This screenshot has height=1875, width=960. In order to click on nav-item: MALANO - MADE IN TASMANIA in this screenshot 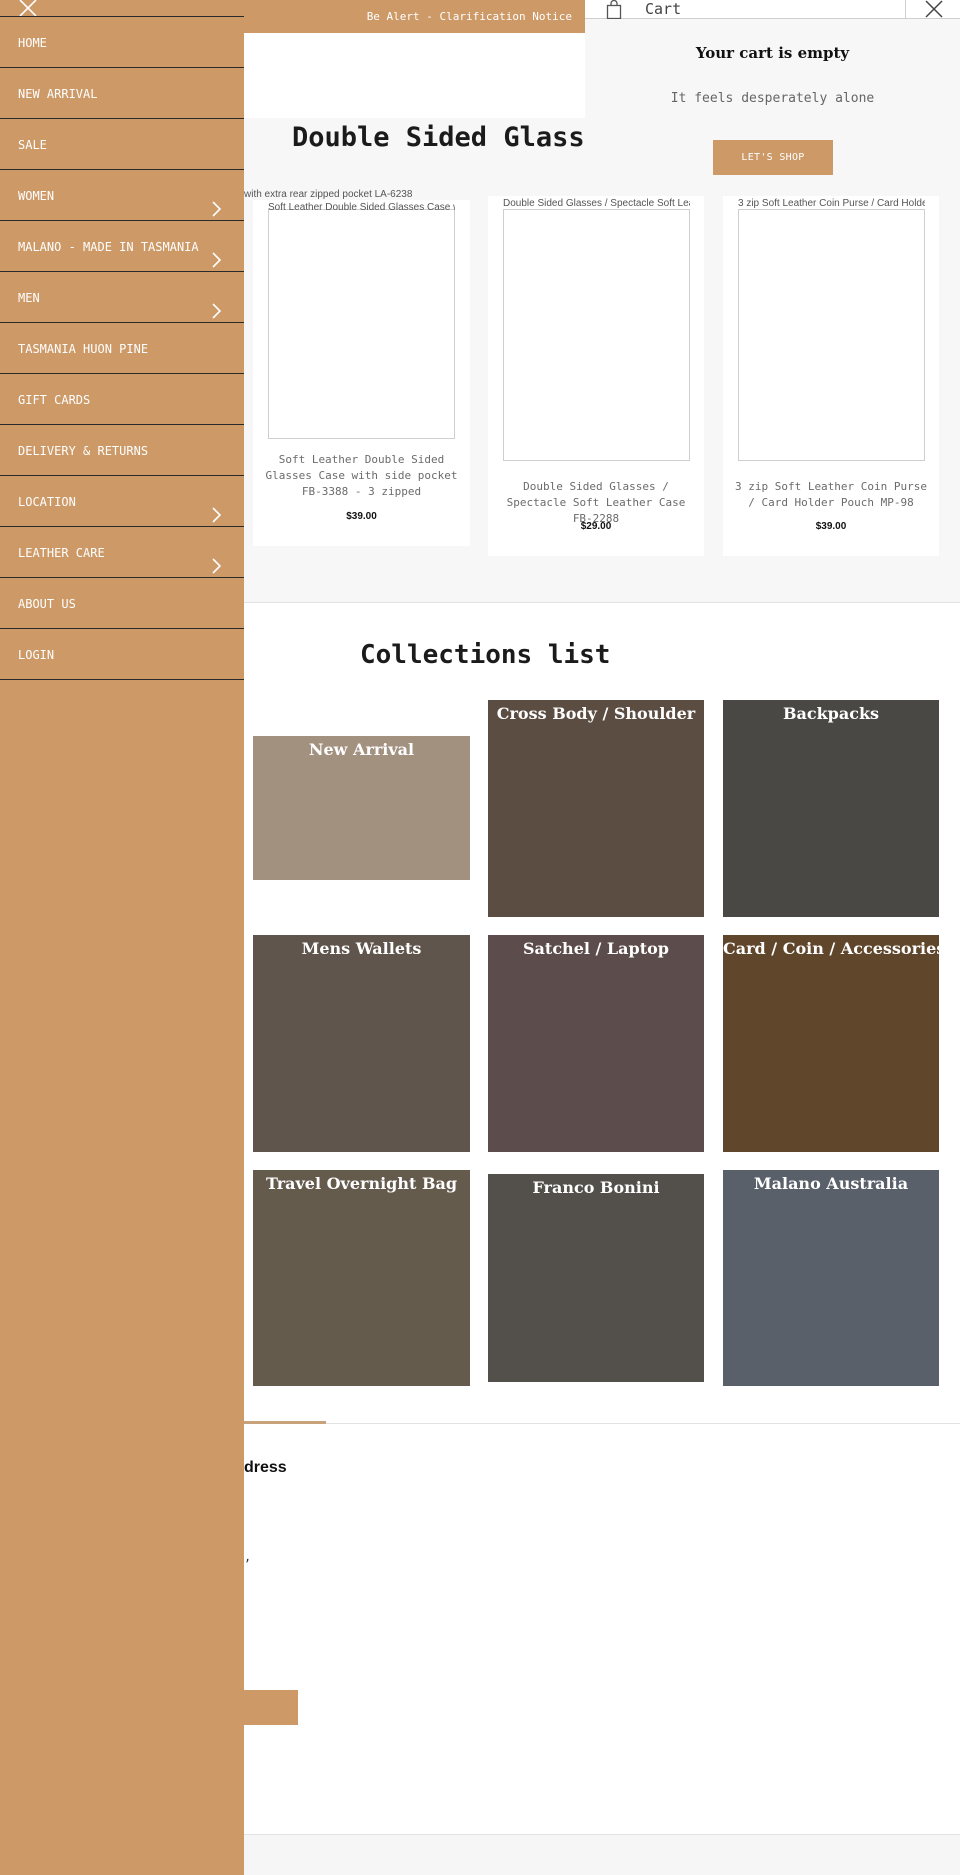, I will do `click(122, 246)`.